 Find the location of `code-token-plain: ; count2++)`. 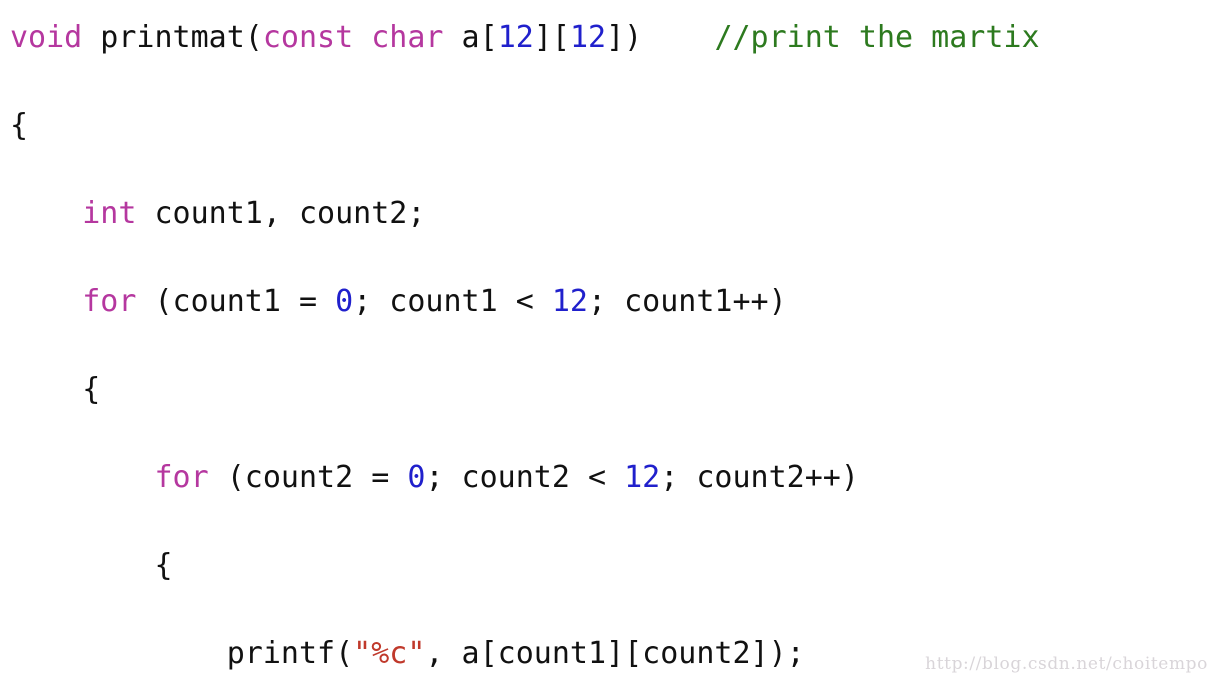

code-token-plain: ; count2++) is located at coordinates (759, 477).